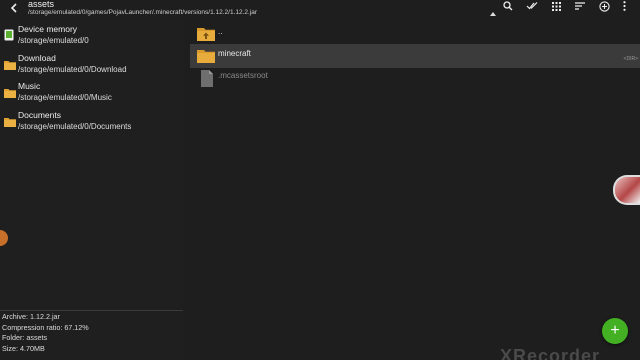 The height and width of the screenshot is (360, 640). What do you see at coordinates (31, 316) in the screenshot?
I see `archive-name: Archive: 1.12.2.jar` at bounding box center [31, 316].